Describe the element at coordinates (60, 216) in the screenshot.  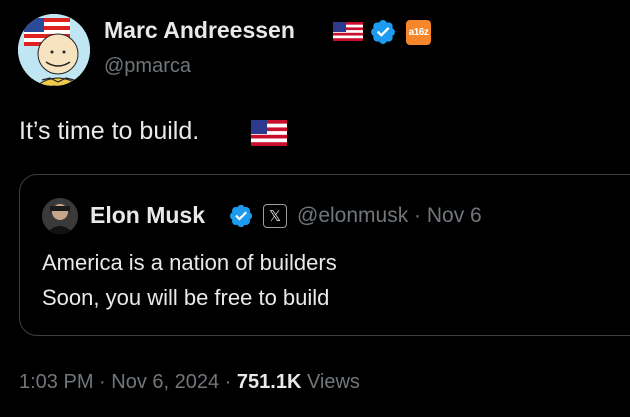
I see `quoted-author-avatar` at that location.